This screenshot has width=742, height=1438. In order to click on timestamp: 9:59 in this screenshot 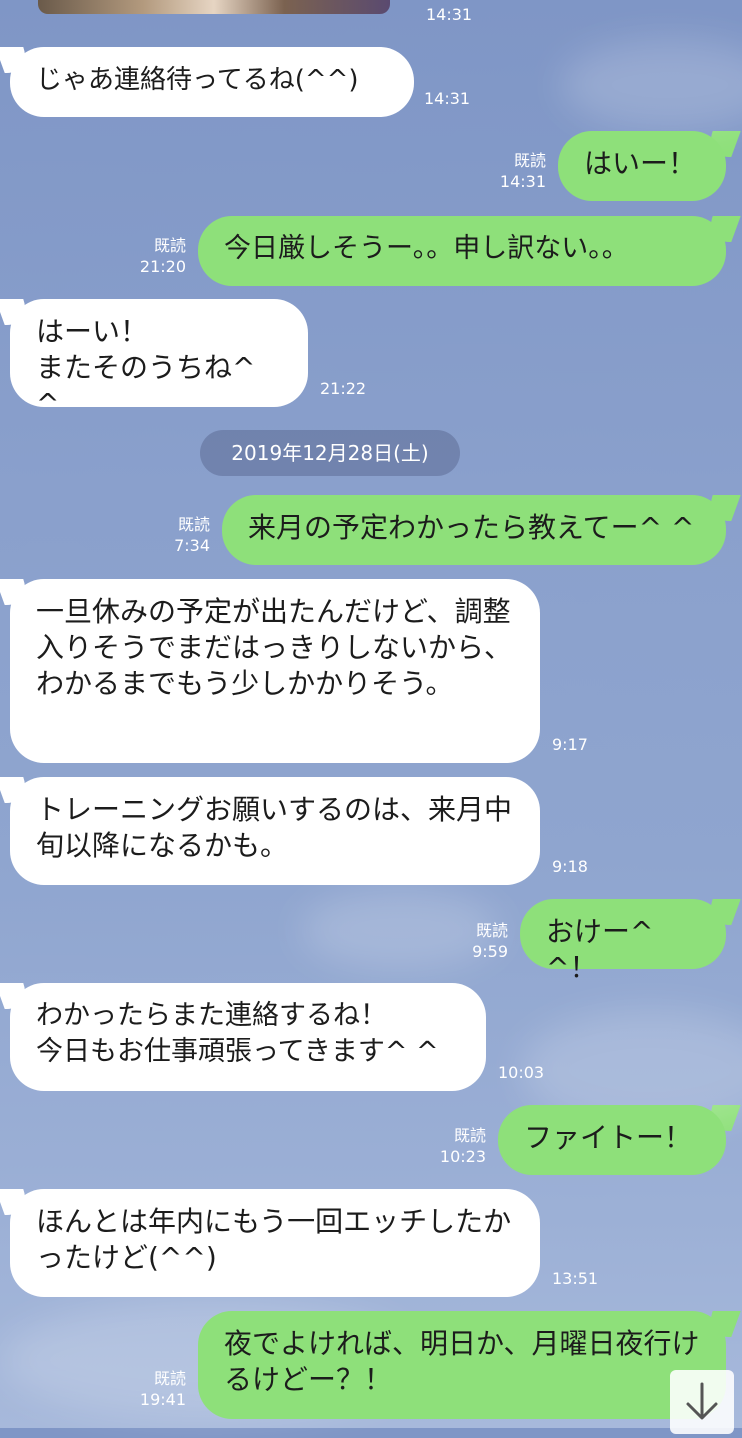, I will do `click(490, 951)`.